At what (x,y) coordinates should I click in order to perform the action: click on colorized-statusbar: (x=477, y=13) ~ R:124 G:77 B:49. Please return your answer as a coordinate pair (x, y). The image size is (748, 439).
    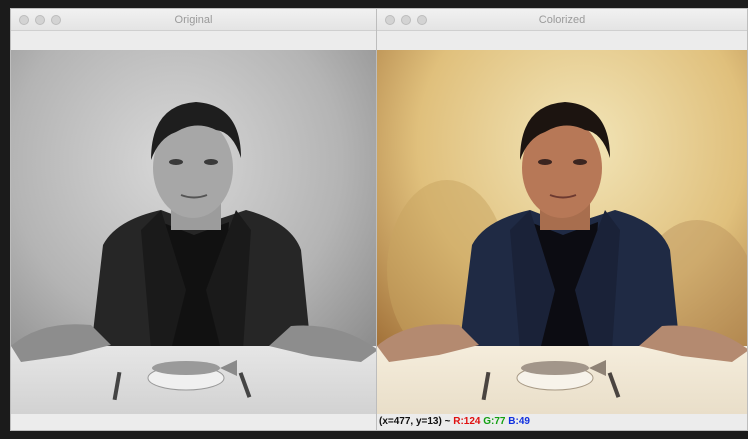
    Looking at the image, I should click on (562, 422).